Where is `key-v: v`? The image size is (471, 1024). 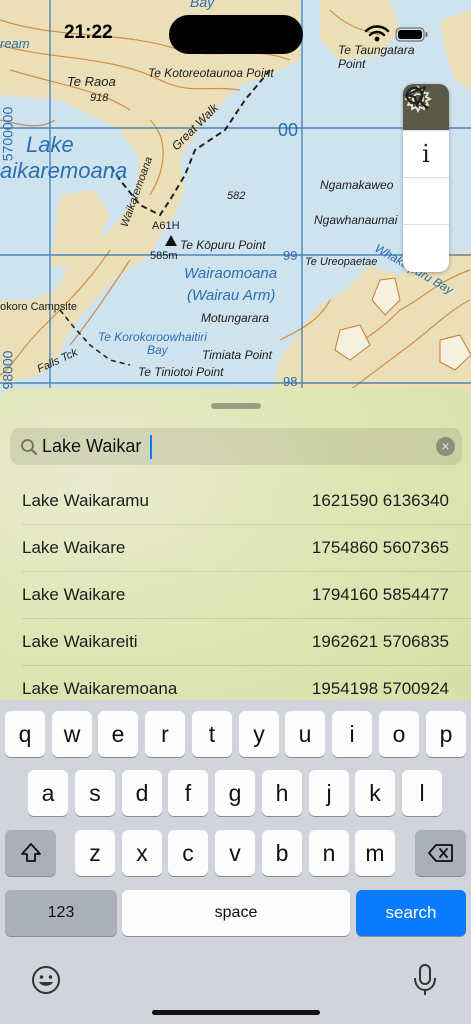
key-v: v is located at coordinates (235, 853).